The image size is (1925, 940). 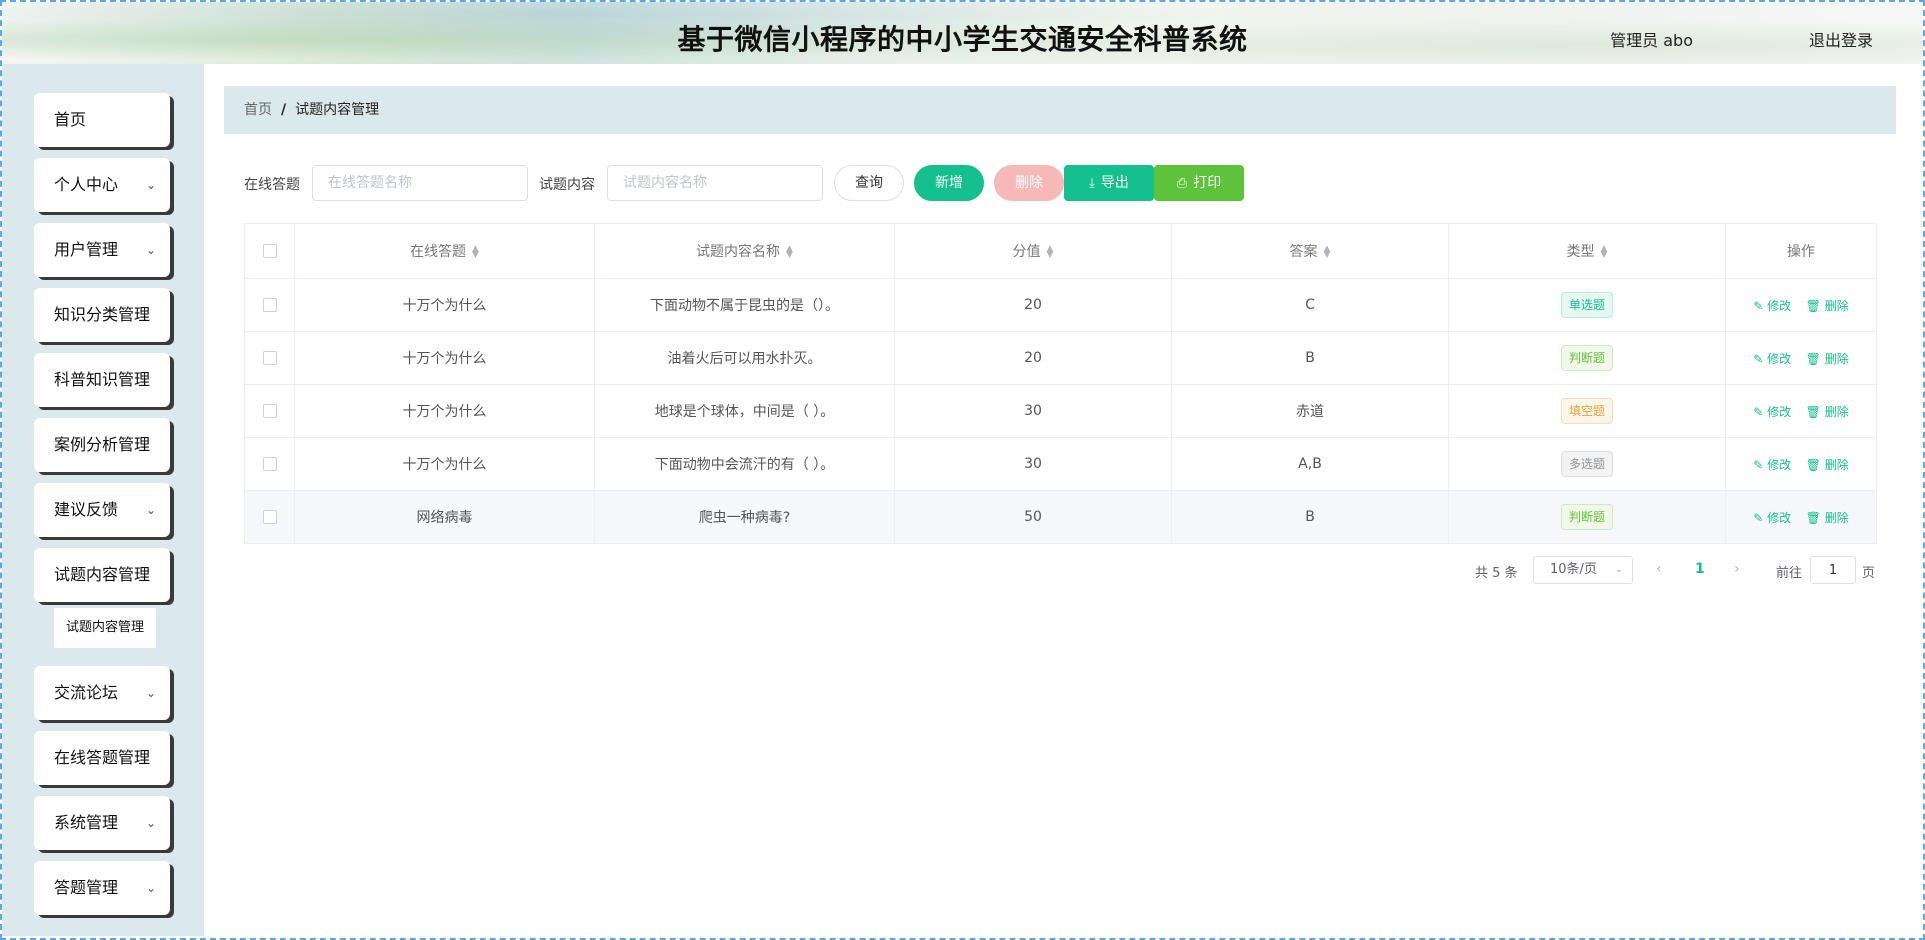 I want to click on sidebar-item-case-management: 案例分析管理, so click(x=102, y=445).